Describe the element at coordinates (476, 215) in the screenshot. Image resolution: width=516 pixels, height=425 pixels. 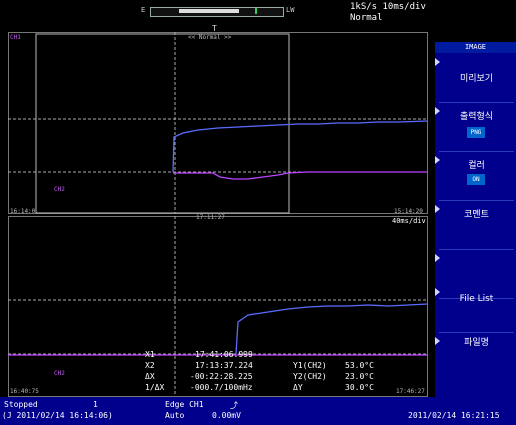
I see `menu-item-comment-label: 코멘트` at that location.